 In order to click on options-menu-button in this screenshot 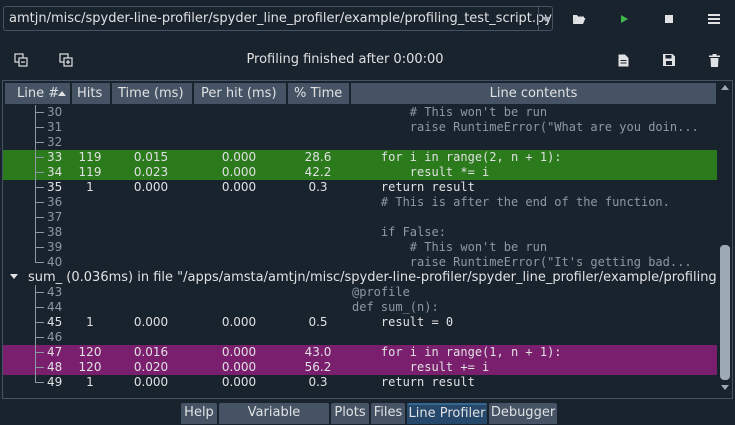, I will do `click(714, 19)`.